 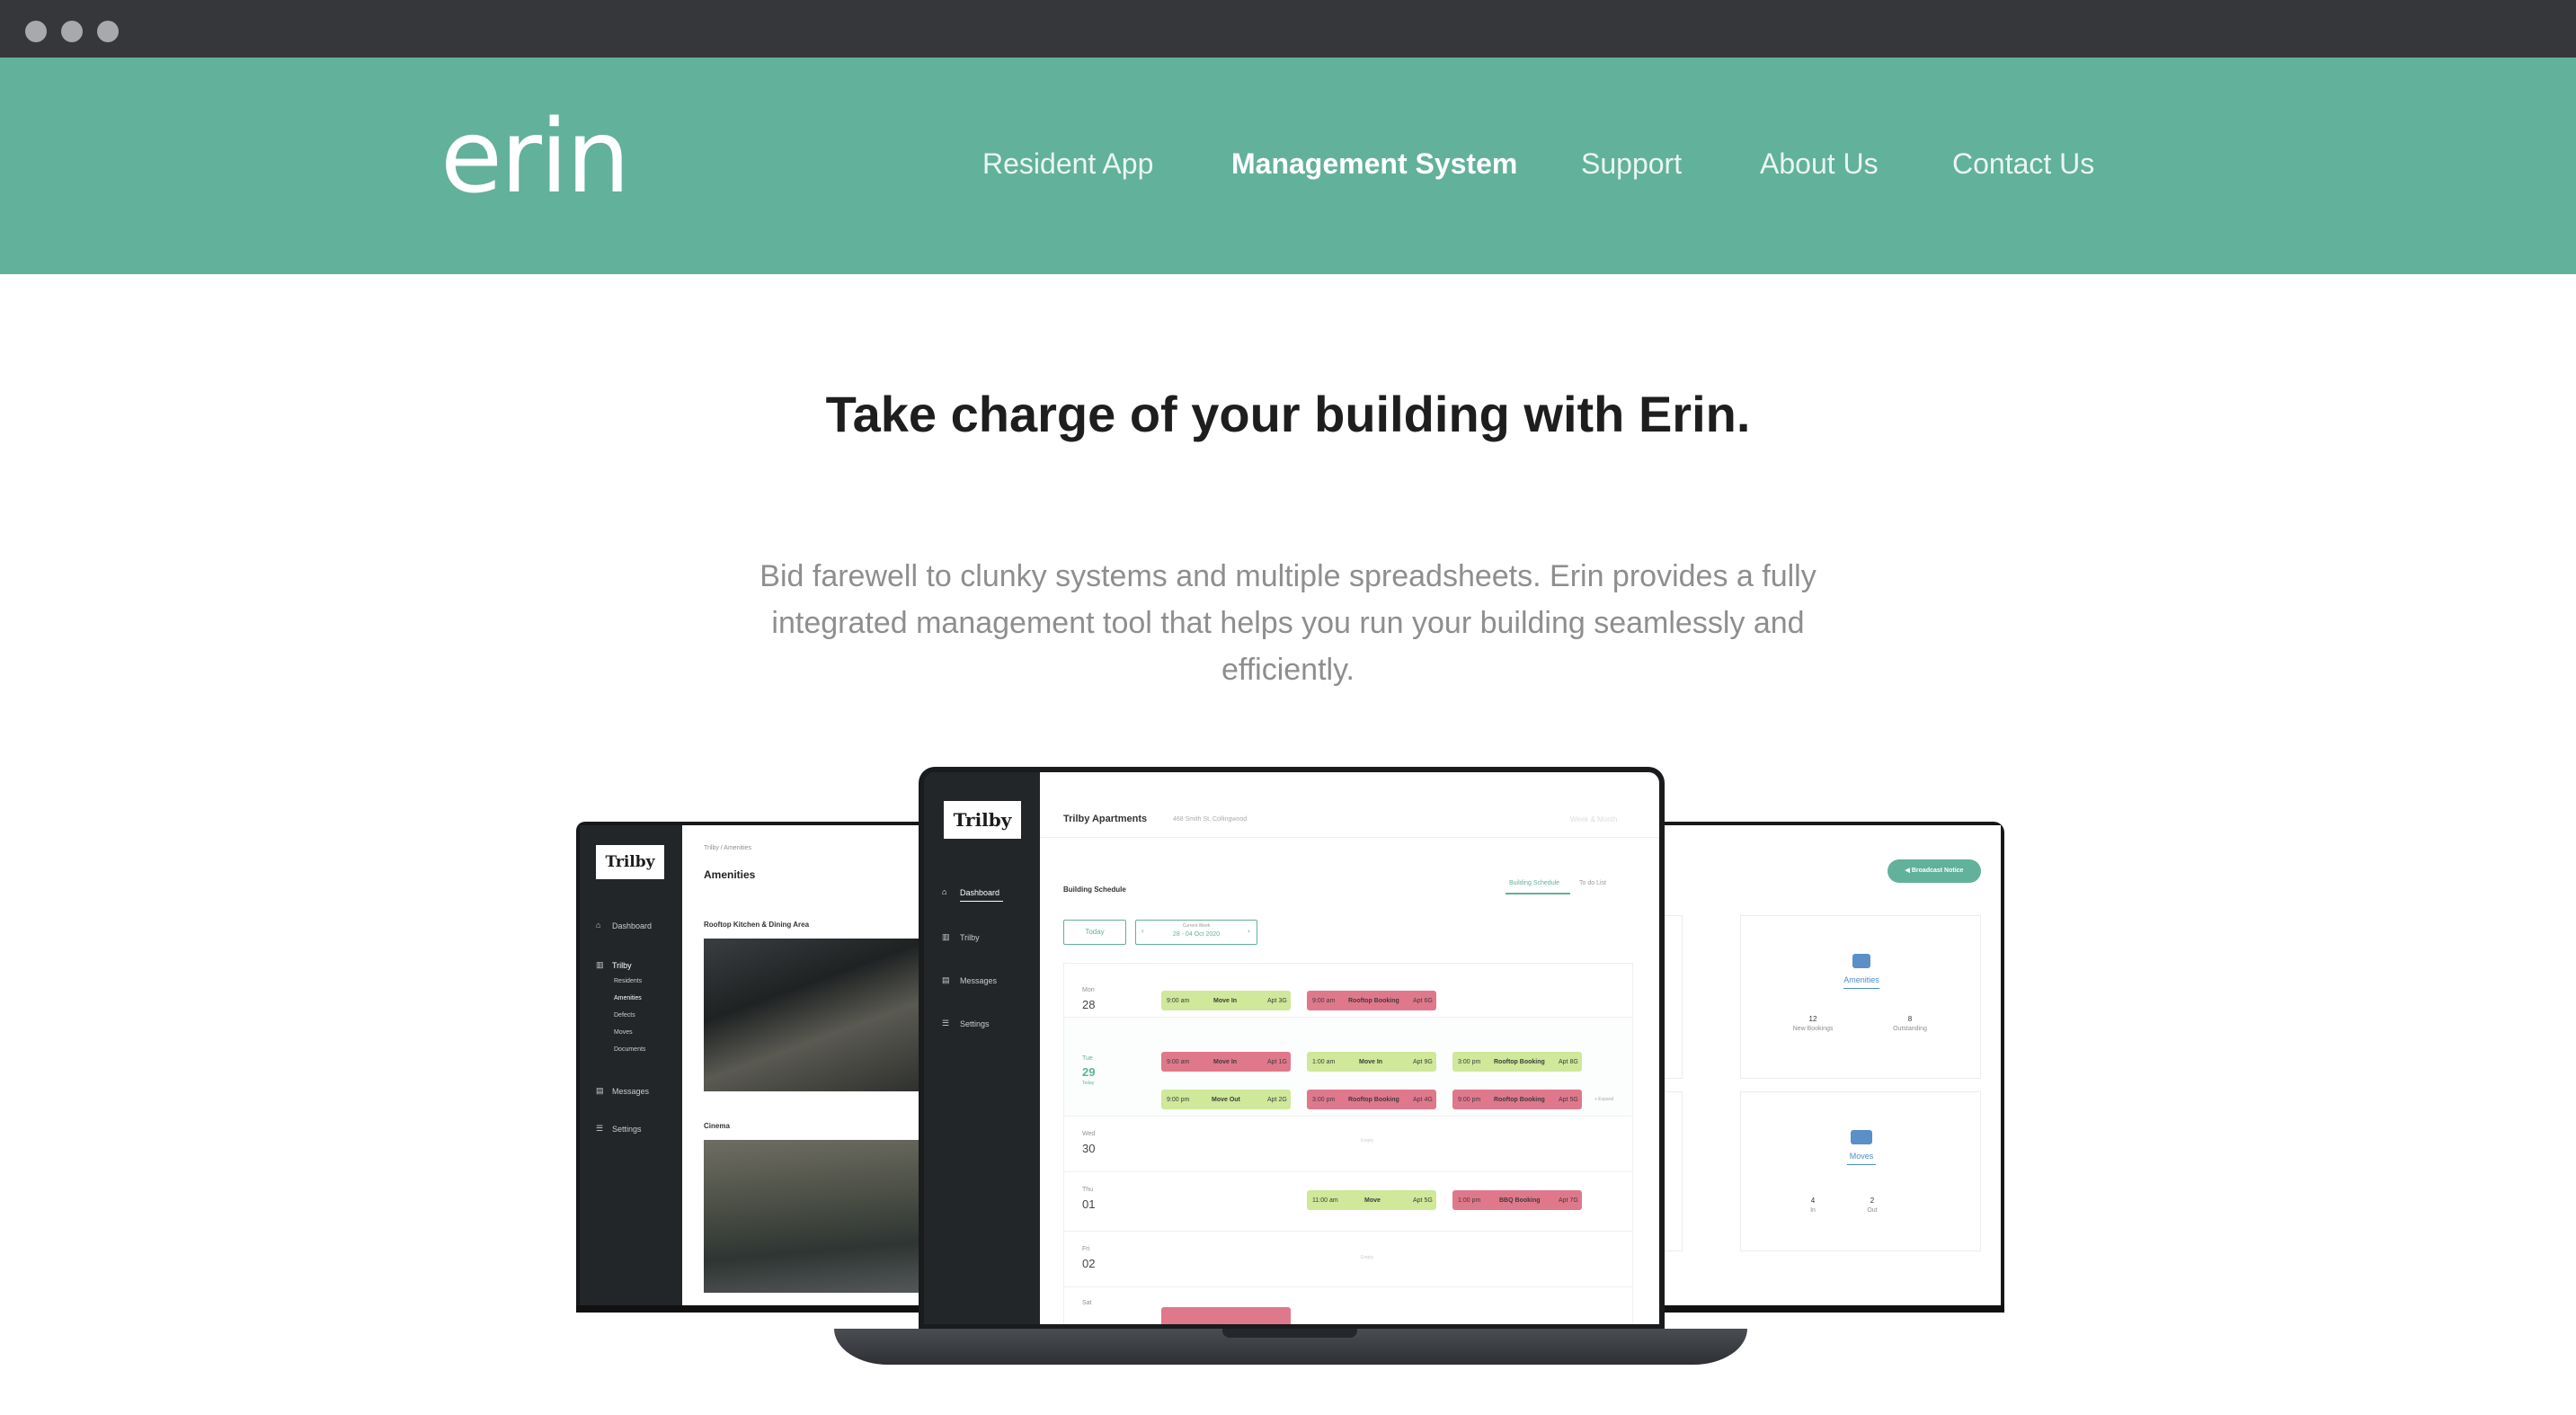 I want to click on nav-support: Support, so click(x=1631, y=164).